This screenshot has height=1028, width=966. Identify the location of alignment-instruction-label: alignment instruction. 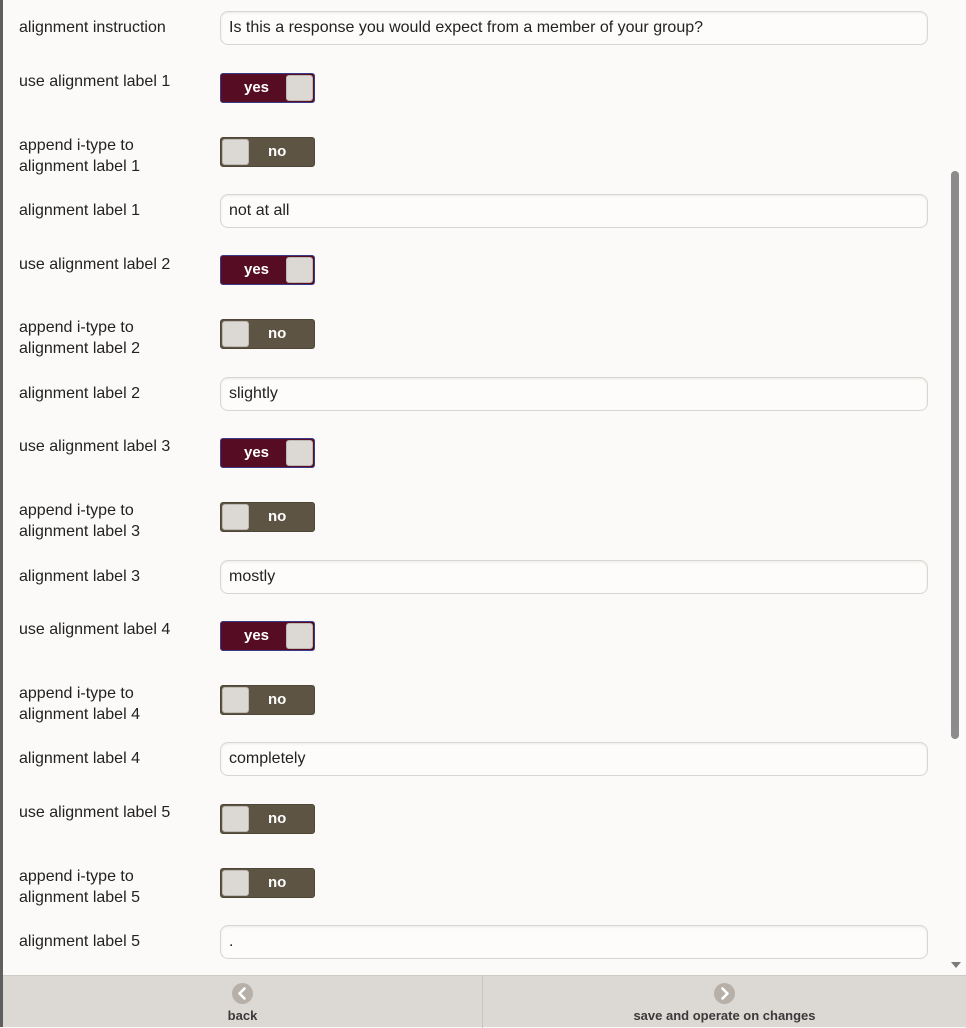
(92, 27).